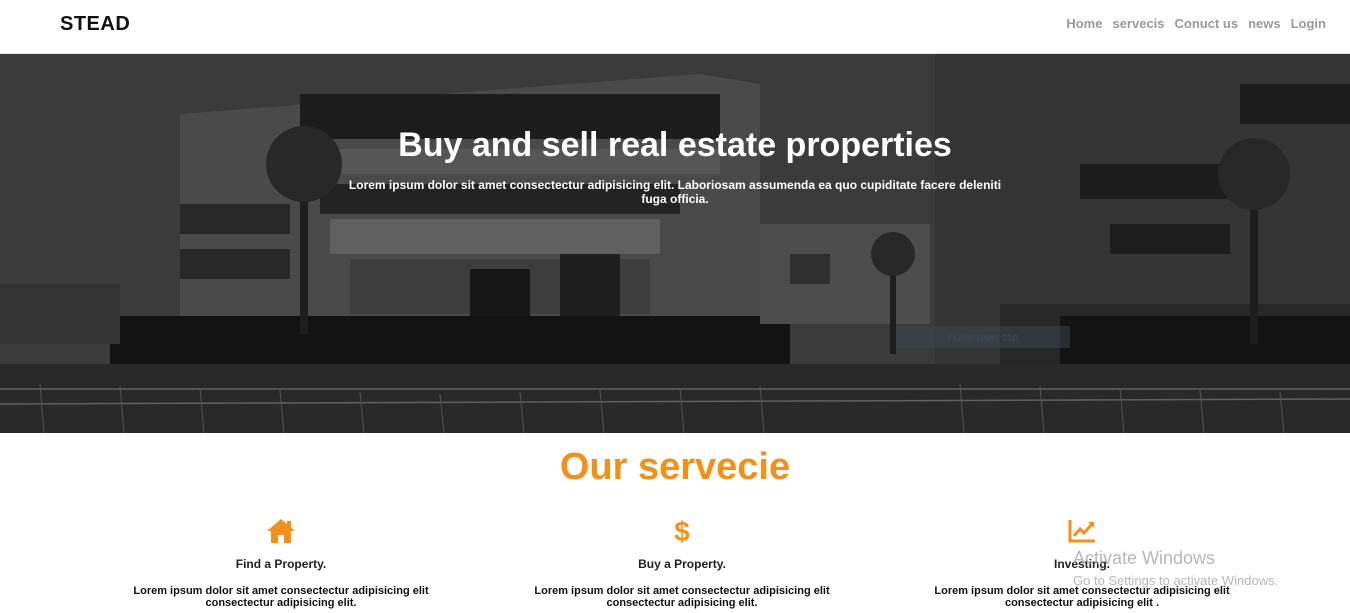 The height and width of the screenshot is (613, 1350). What do you see at coordinates (1207, 23) in the screenshot?
I see `nav-link-contact: Conuct us` at bounding box center [1207, 23].